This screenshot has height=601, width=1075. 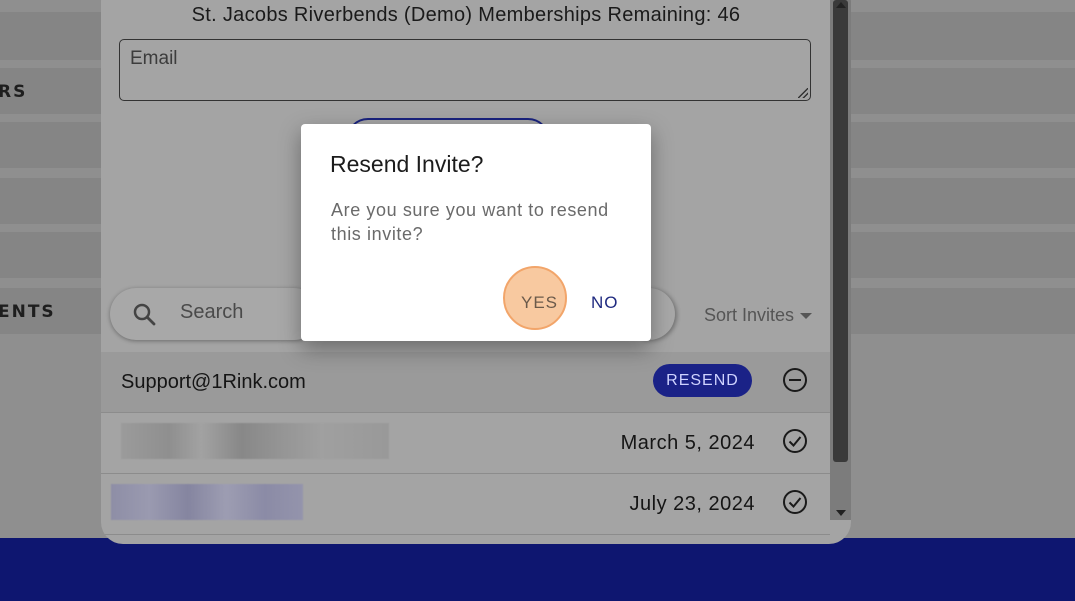 I want to click on resend-button: RESEND, so click(x=702, y=380).